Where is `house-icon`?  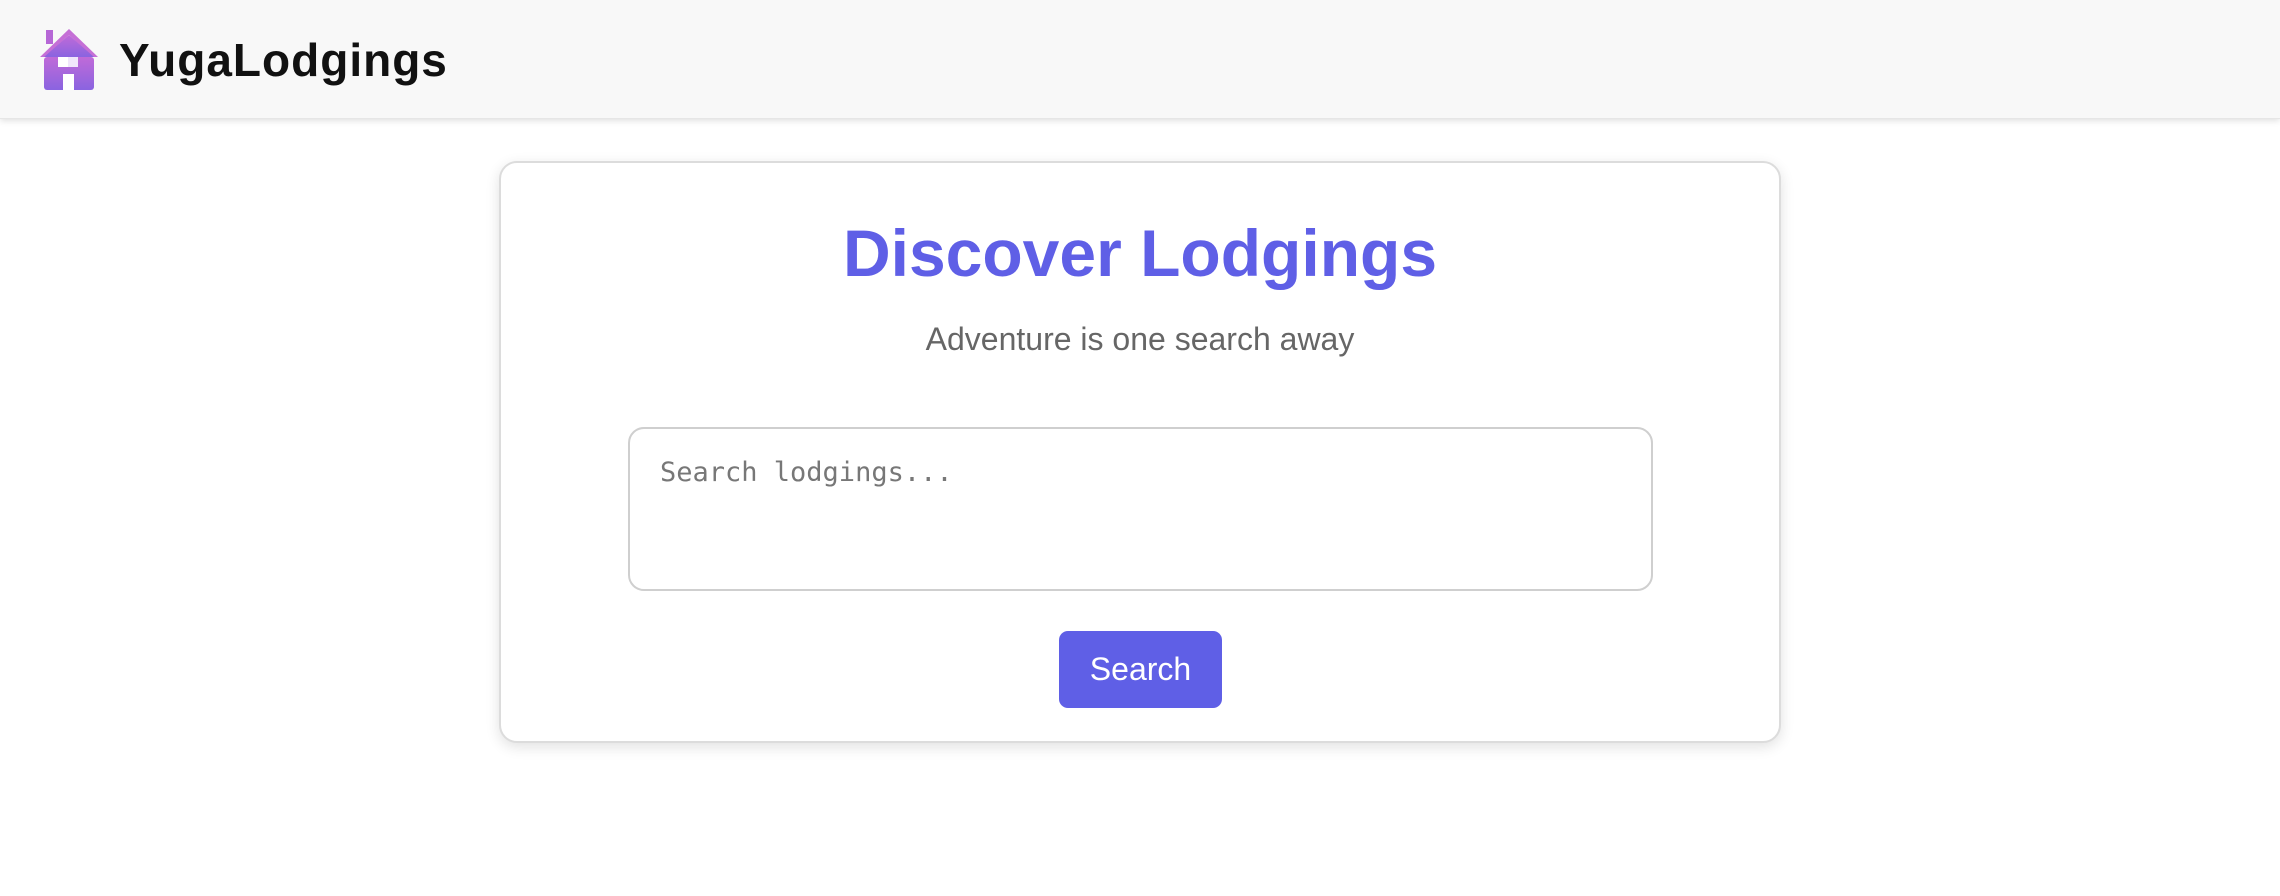
house-icon is located at coordinates (69, 59).